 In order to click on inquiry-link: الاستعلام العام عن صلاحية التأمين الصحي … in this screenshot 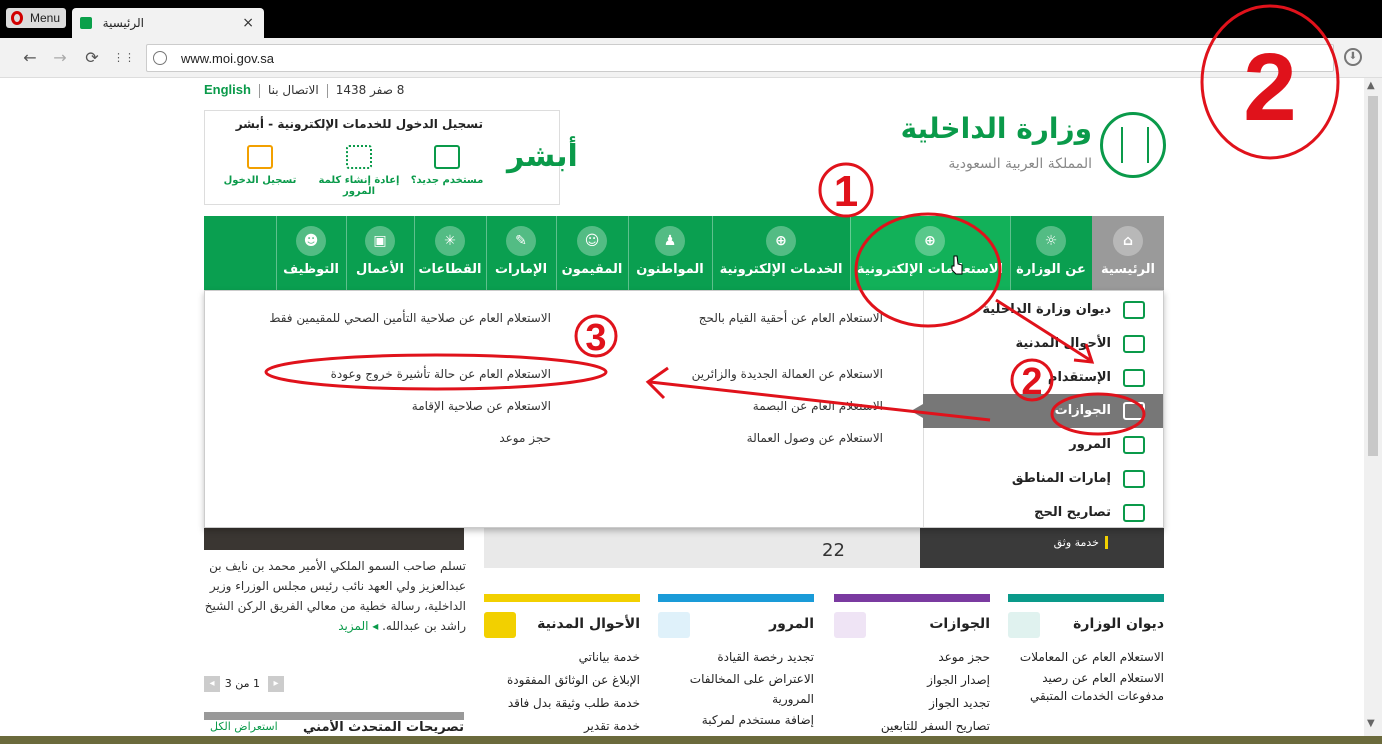, I will do `click(391, 318)`.